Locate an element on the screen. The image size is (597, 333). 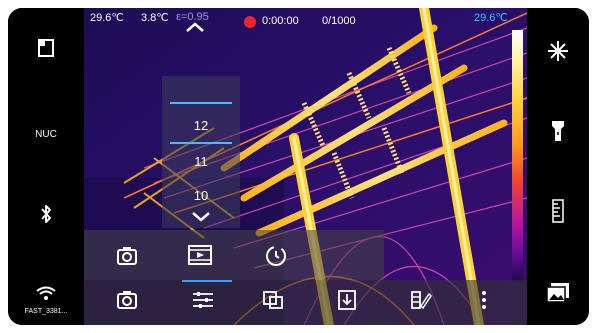
zoom-selector: 12 11 10 is located at coordinates (201, 152).